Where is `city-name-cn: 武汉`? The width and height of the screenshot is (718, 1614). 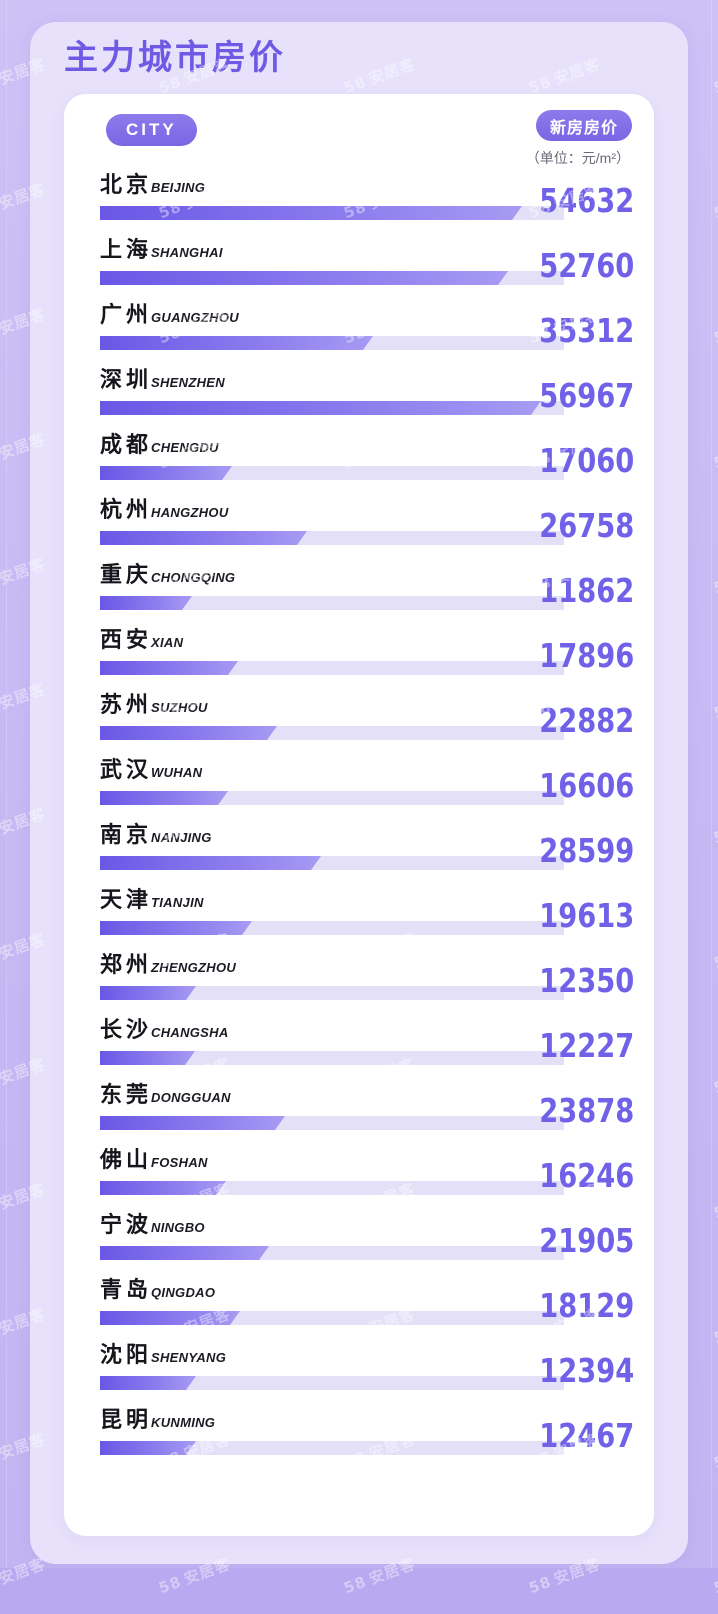
city-name-cn: 武汉 is located at coordinates (126, 769).